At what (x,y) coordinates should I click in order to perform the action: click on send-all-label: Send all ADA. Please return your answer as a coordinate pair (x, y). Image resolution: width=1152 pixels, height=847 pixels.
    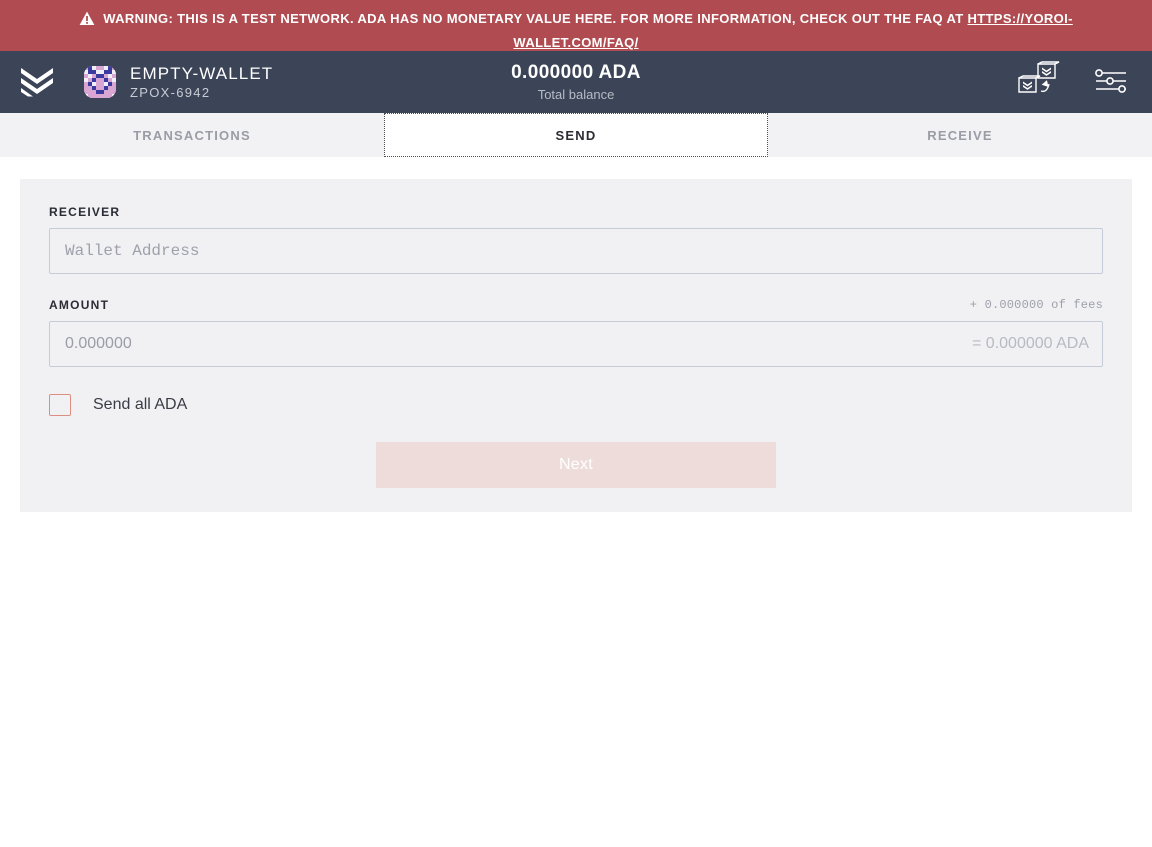
    Looking at the image, I should click on (140, 404).